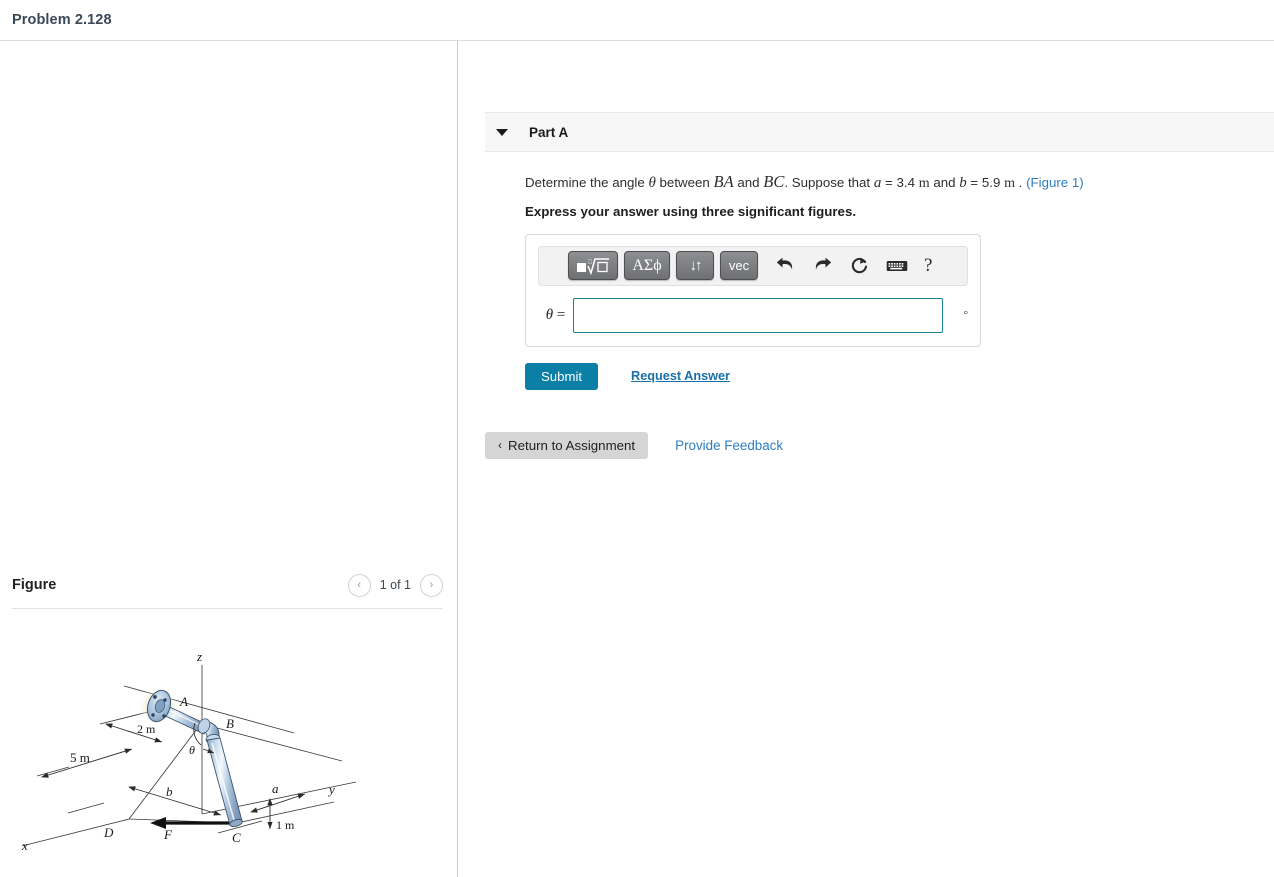 This screenshot has width=1274, height=877. What do you see at coordinates (80, 757) in the screenshot?
I see `figure-dim-5m: 5 m` at bounding box center [80, 757].